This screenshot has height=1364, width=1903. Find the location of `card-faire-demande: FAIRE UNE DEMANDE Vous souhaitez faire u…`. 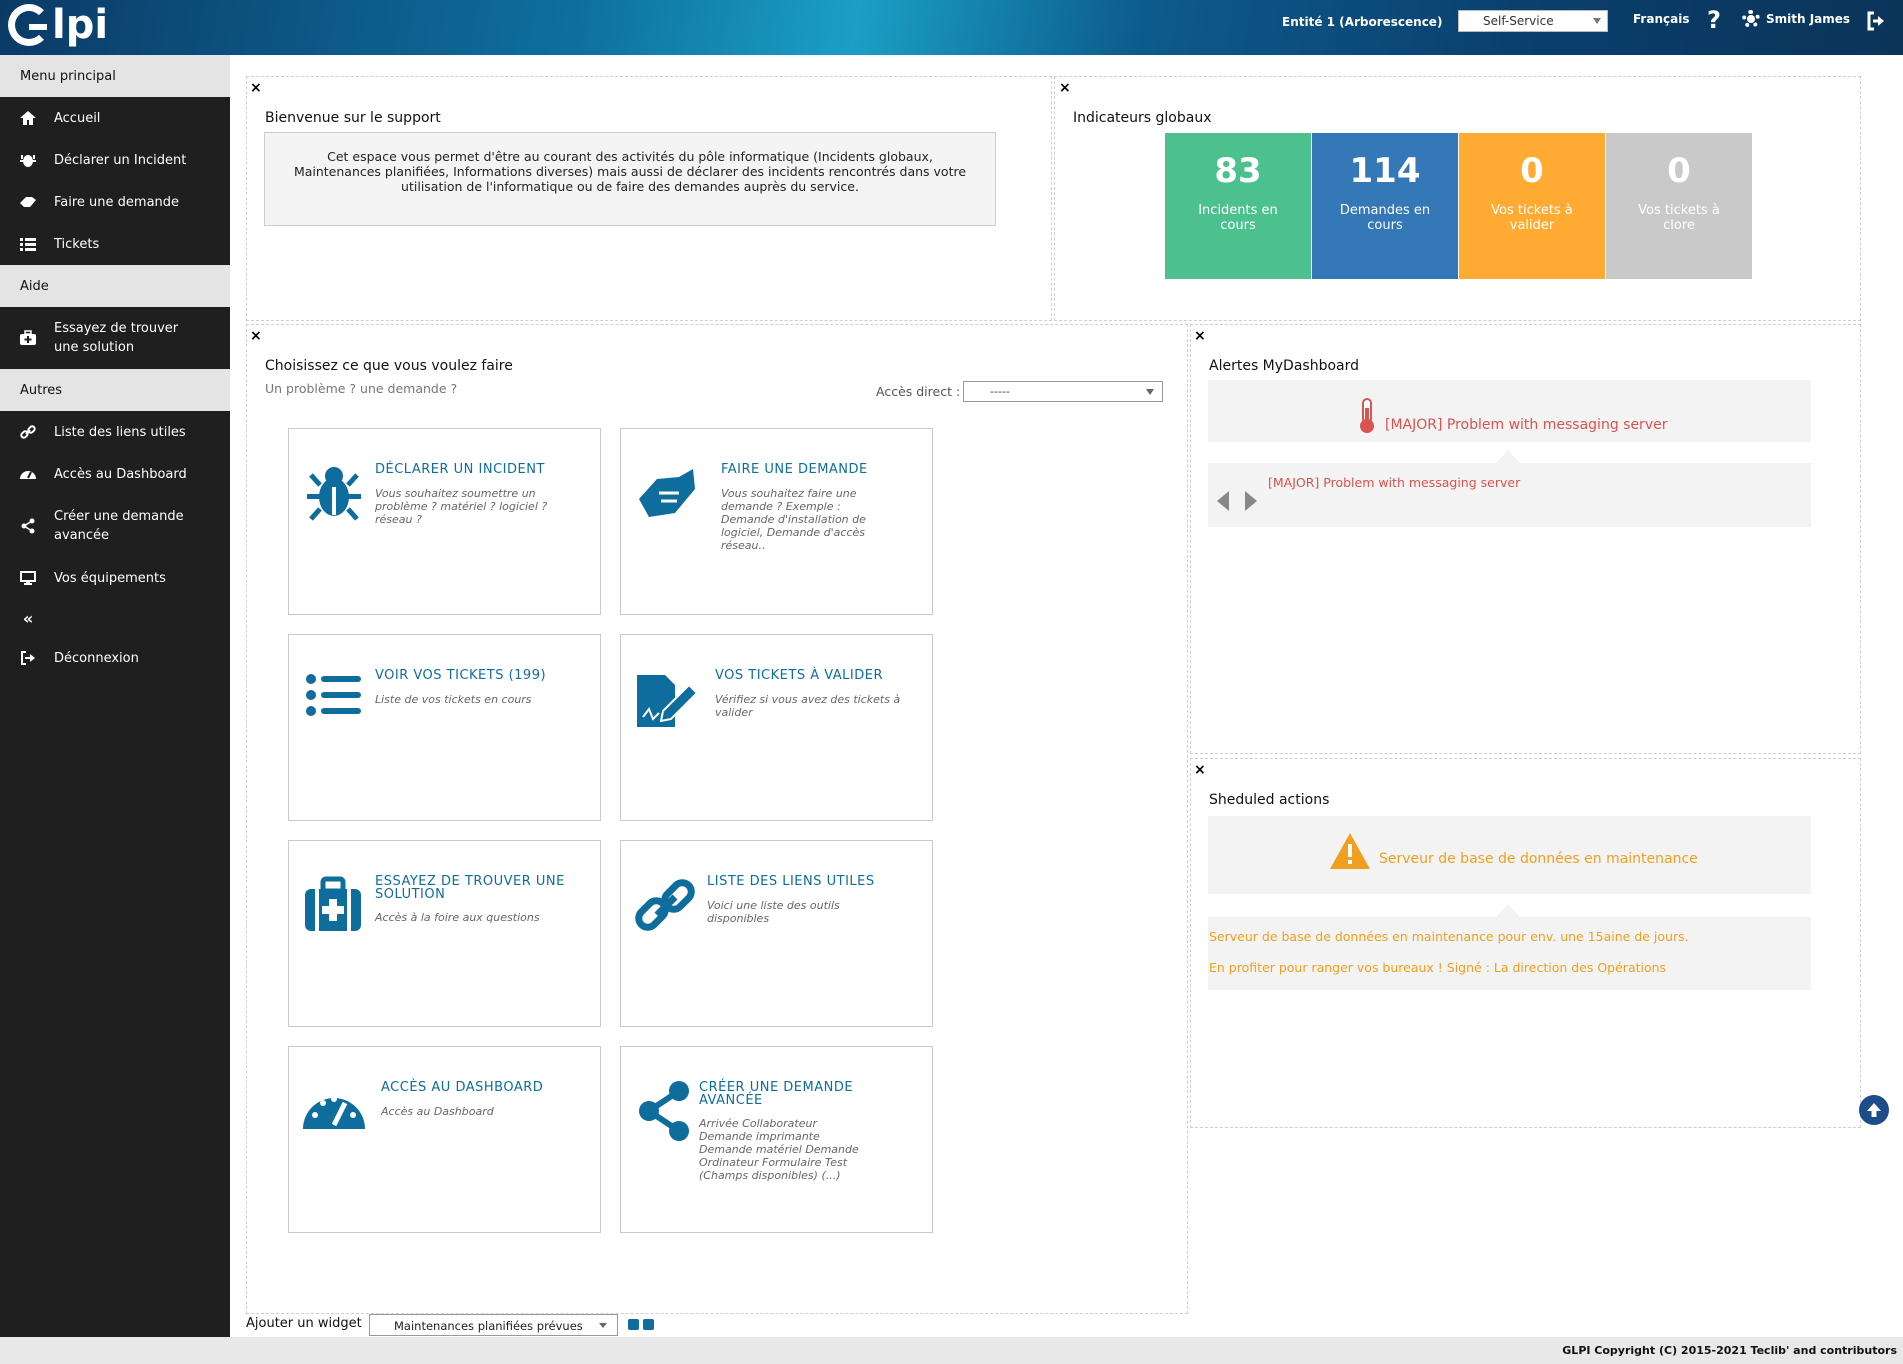

card-faire-demande: FAIRE UNE DEMANDE Vous souhaitez faire u… is located at coordinates (776, 521).